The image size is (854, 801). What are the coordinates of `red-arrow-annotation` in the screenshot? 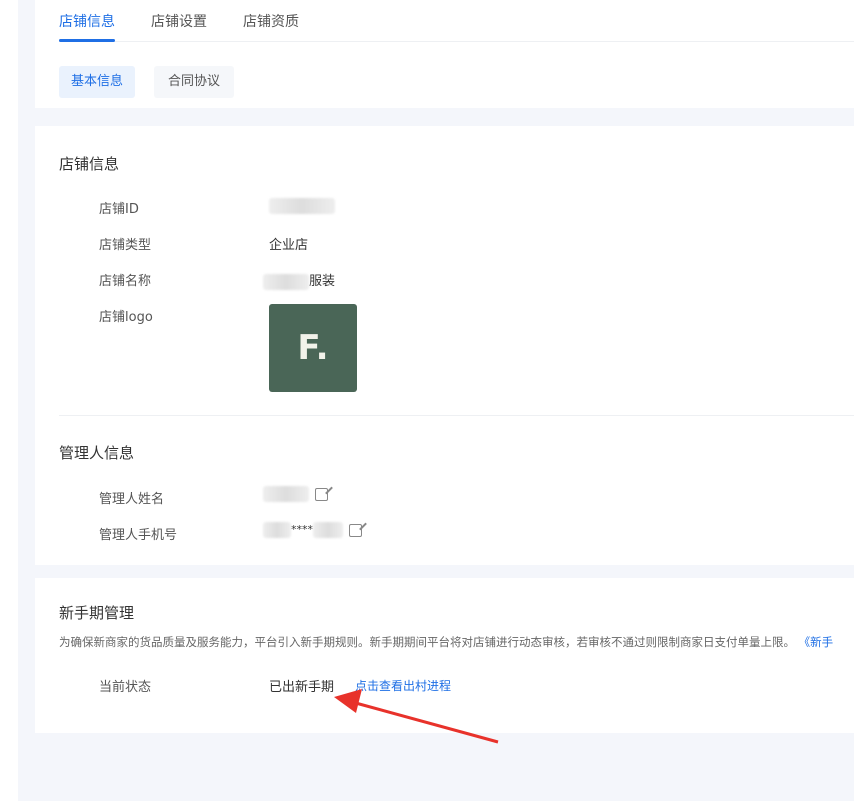 It's located at (416, 716).